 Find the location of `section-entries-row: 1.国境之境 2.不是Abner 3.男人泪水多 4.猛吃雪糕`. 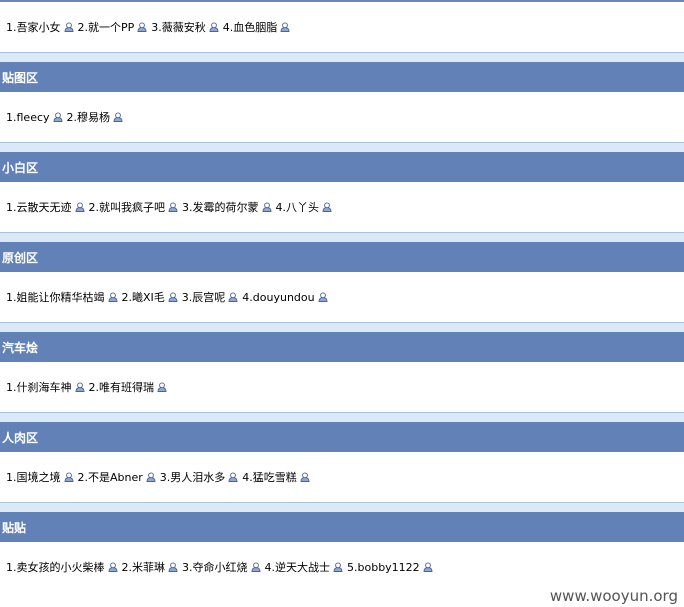

section-entries-row: 1.国境之境 2.不是Abner 3.男人泪水多 4.猛吃雪糕 is located at coordinates (342, 477).